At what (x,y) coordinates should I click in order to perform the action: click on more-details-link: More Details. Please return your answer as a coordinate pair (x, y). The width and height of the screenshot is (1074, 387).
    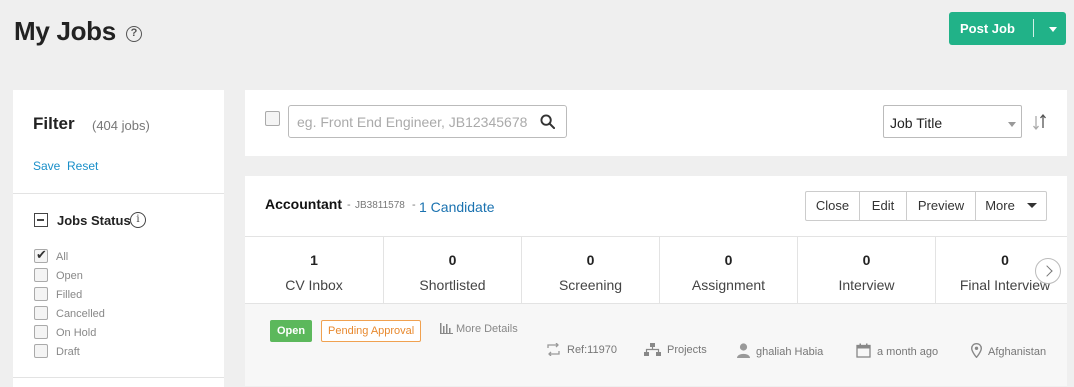
    Looking at the image, I should click on (479, 329).